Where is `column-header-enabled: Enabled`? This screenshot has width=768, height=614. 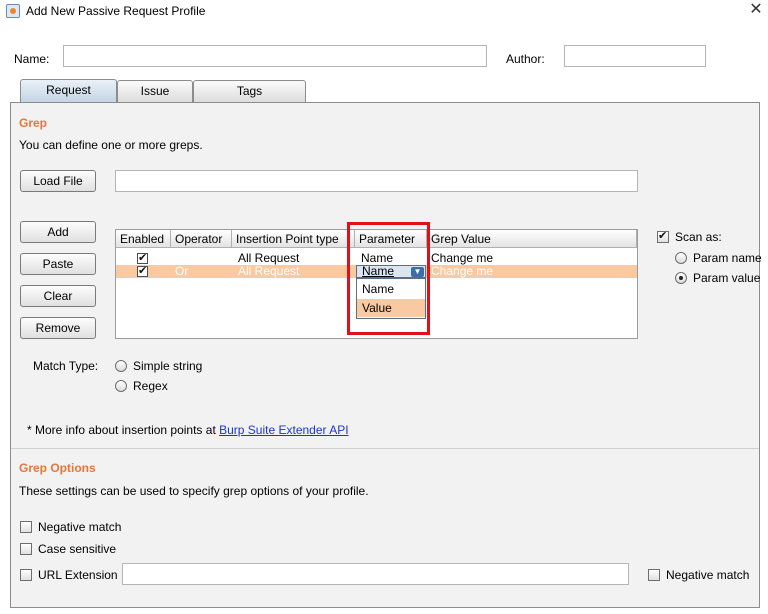 column-header-enabled: Enabled is located at coordinates (143, 239).